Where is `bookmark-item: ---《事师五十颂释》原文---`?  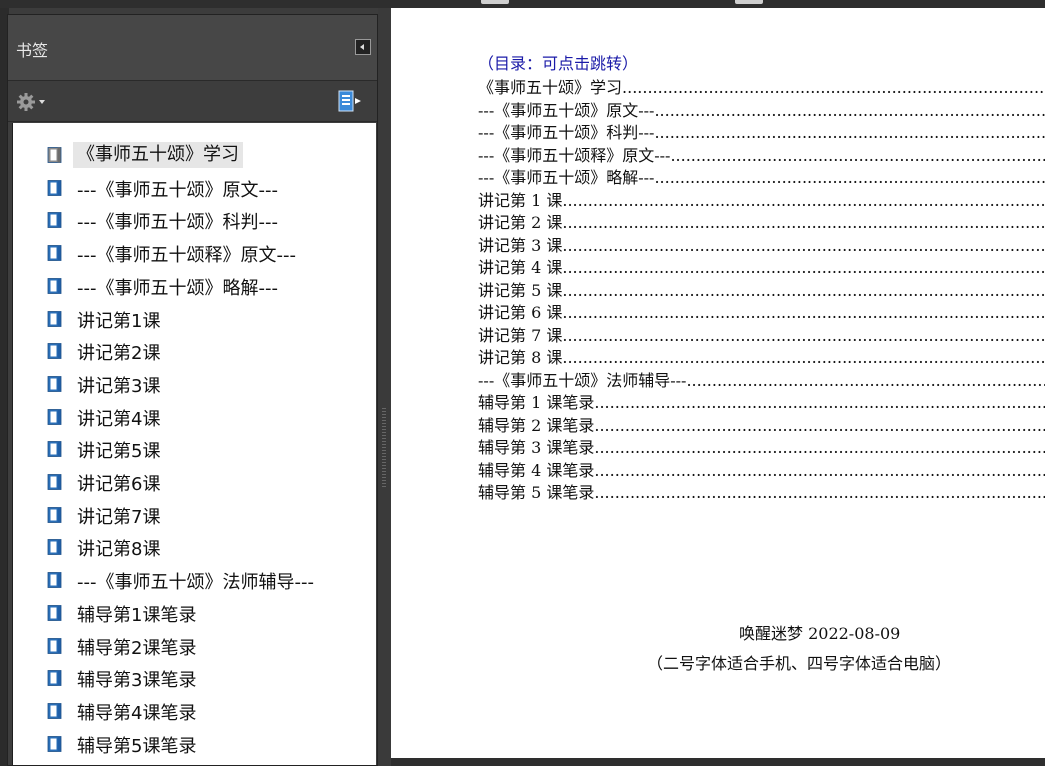 bookmark-item: ---《事师五十颂释》原文--- is located at coordinates (195, 253).